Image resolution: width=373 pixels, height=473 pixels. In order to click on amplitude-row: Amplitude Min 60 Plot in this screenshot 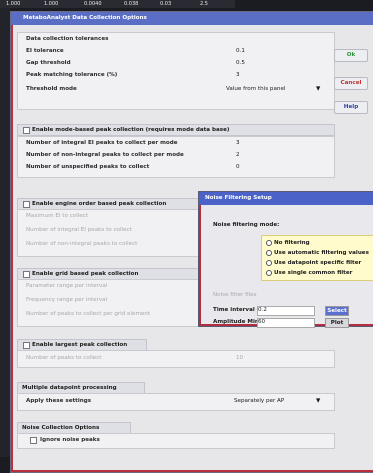, I will do `click(291, 323)`.